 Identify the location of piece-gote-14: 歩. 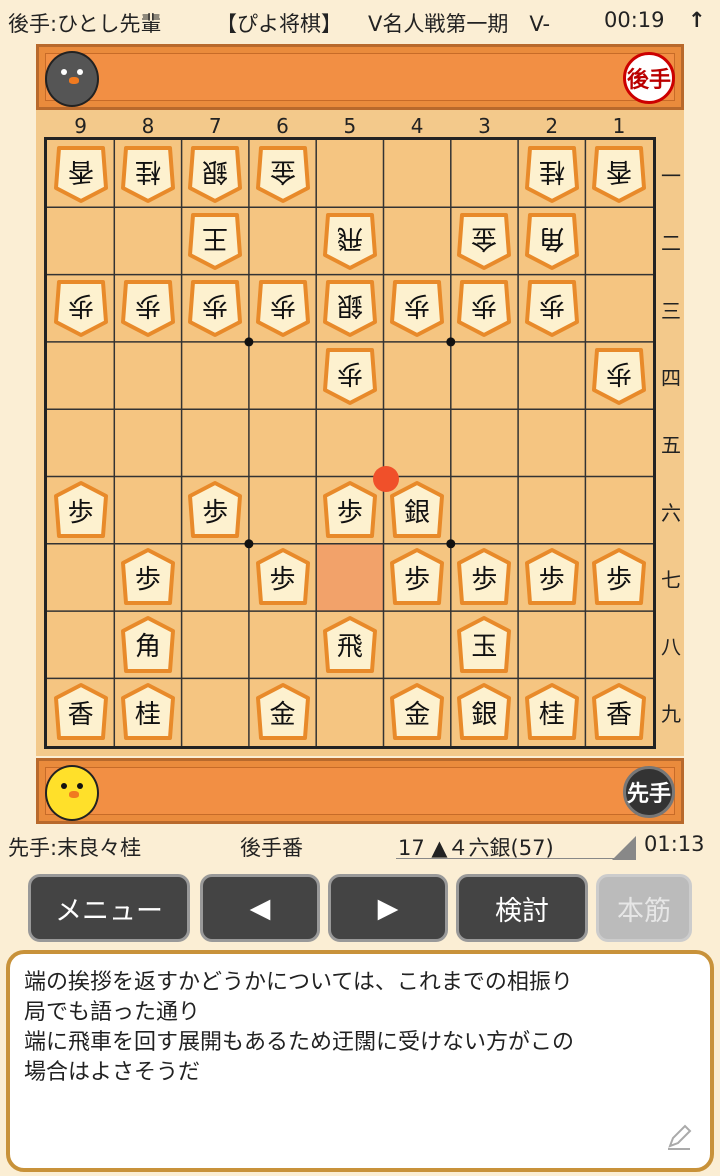
(619, 376).